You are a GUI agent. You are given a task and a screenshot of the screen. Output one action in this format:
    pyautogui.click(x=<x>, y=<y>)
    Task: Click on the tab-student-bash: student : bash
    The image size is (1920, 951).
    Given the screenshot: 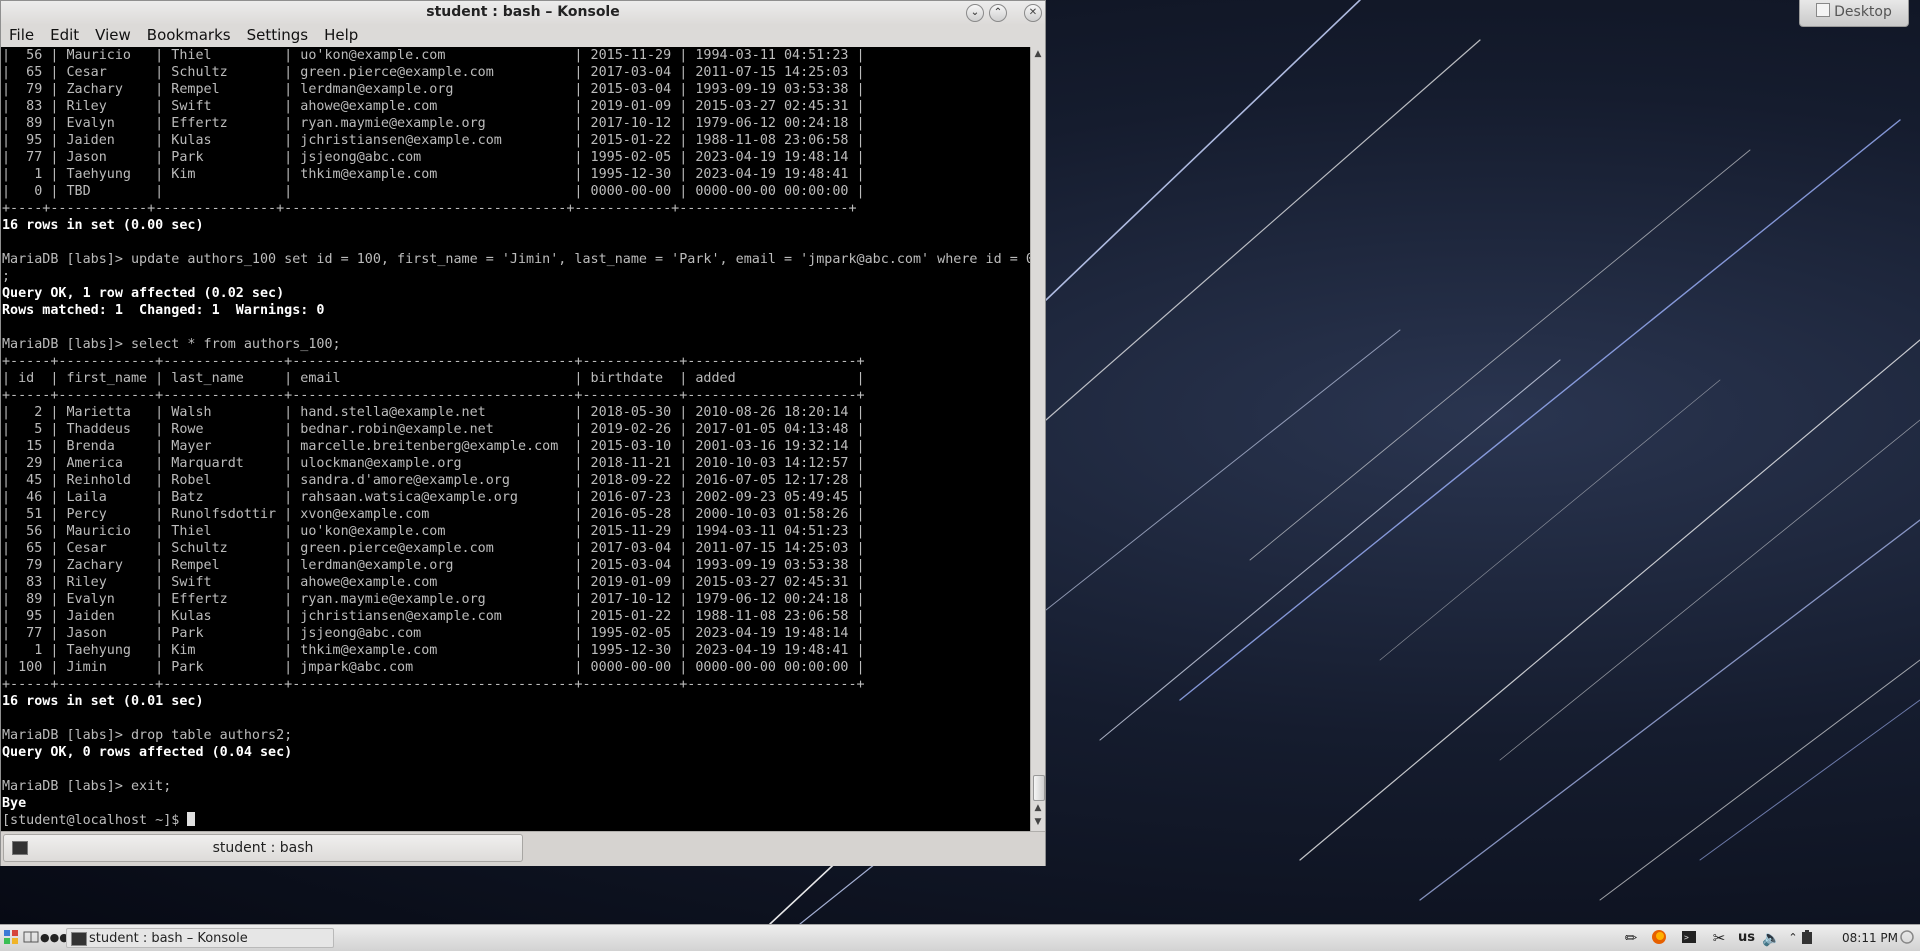 What is the action you would take?
    pyautogui.click(x=263, y=848)
    